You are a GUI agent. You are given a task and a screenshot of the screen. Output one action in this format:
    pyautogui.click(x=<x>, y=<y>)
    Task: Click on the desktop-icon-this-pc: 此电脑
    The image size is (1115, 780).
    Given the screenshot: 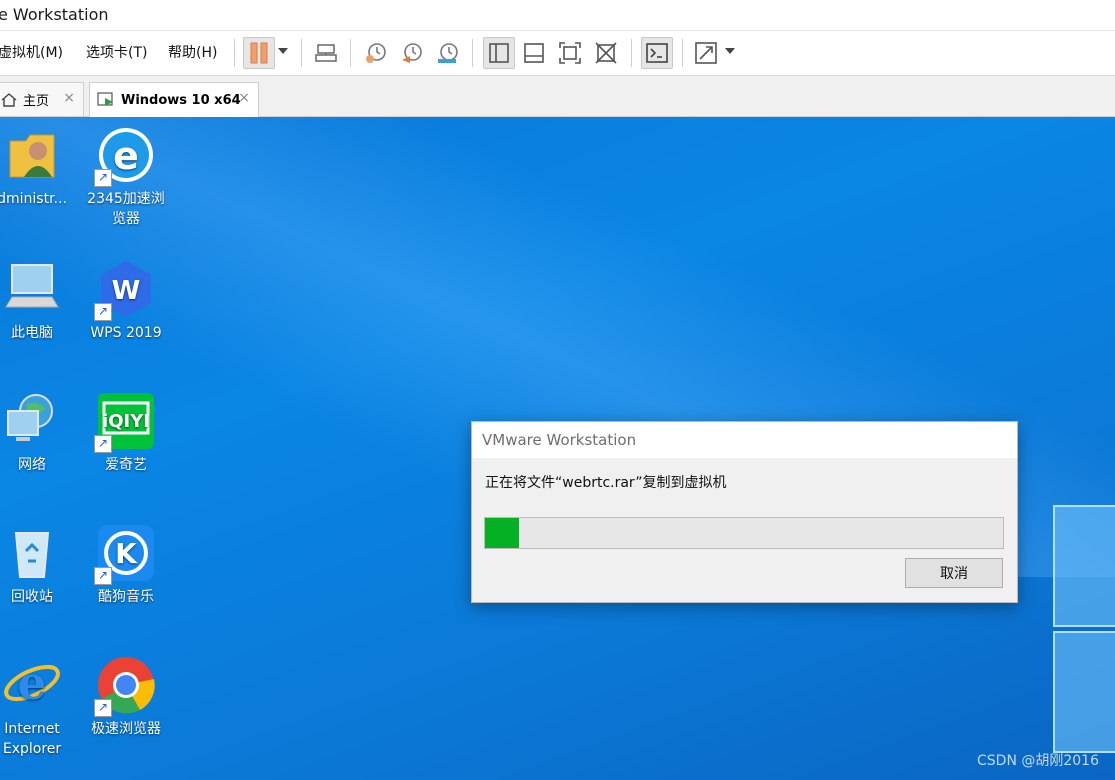 What is the action you would take?
    pyautogui.click(x=38, y=301)
    